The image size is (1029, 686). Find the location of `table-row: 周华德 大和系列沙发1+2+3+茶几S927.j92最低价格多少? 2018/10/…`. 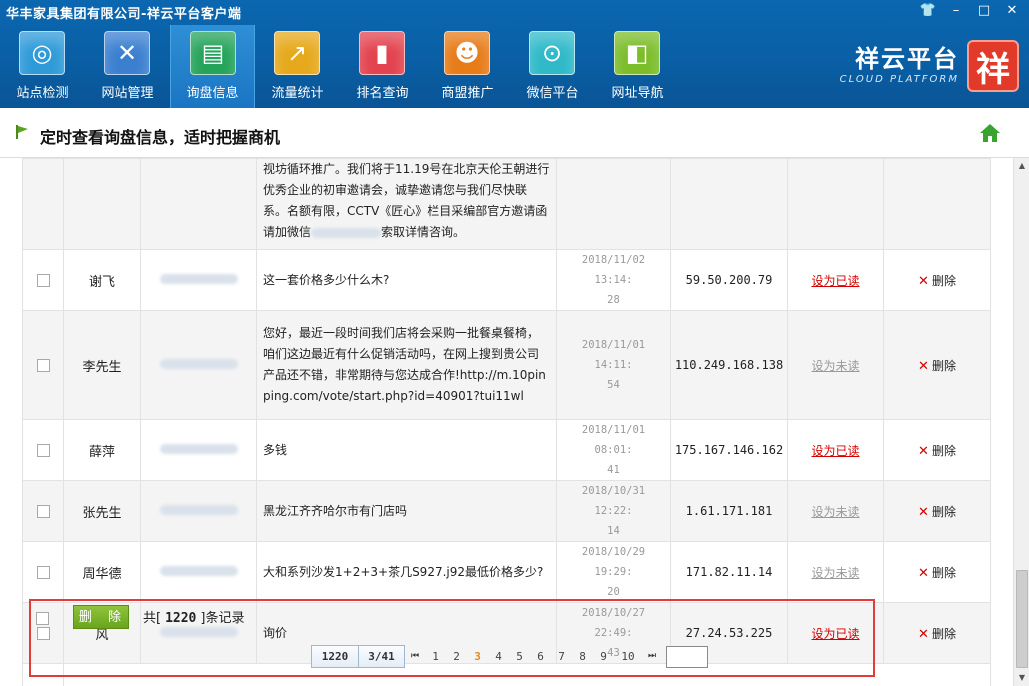

table-row: 周华德 大和系列沙发1+2+3+茶几S927.j92最低价格多少? 2018/10/… is located at coordinates (506, 572).